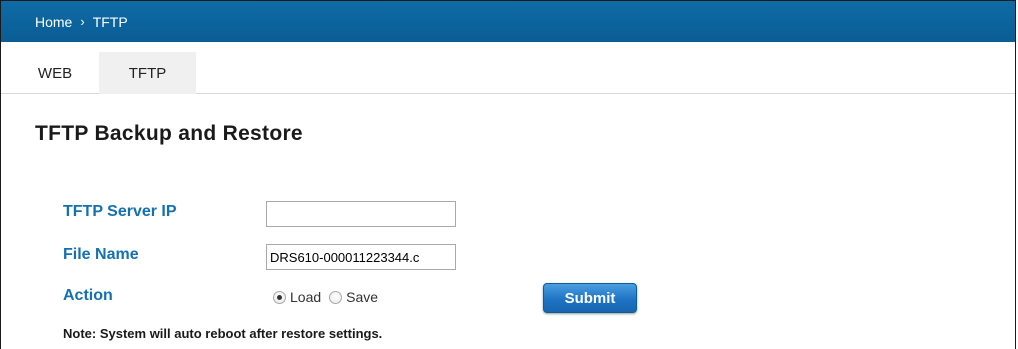 The image size is (1018, 349). Describe the element at coordinates (147, 73) in the screenshot. I see `tab-tftp: TFTP` at that location.